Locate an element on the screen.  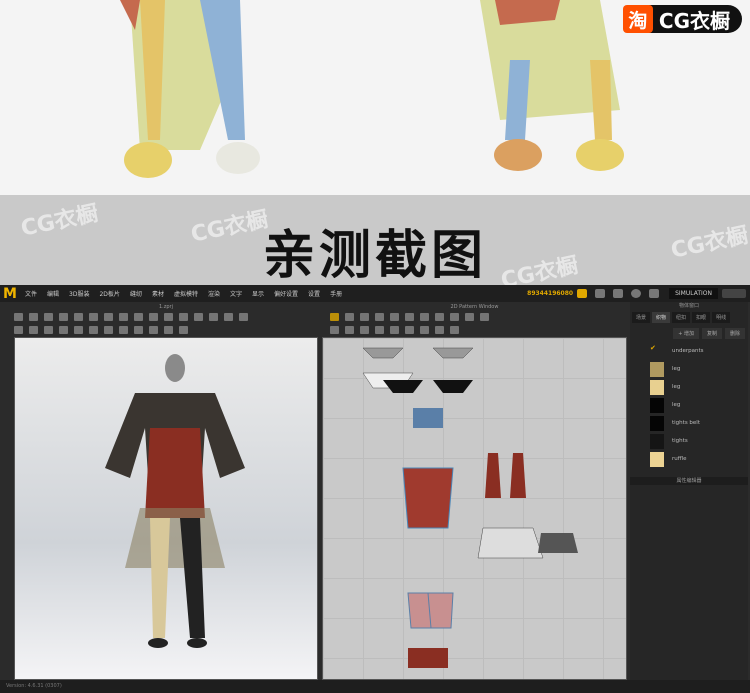
delete-fabric-button: 删除 is located at coordinates (734, 333).